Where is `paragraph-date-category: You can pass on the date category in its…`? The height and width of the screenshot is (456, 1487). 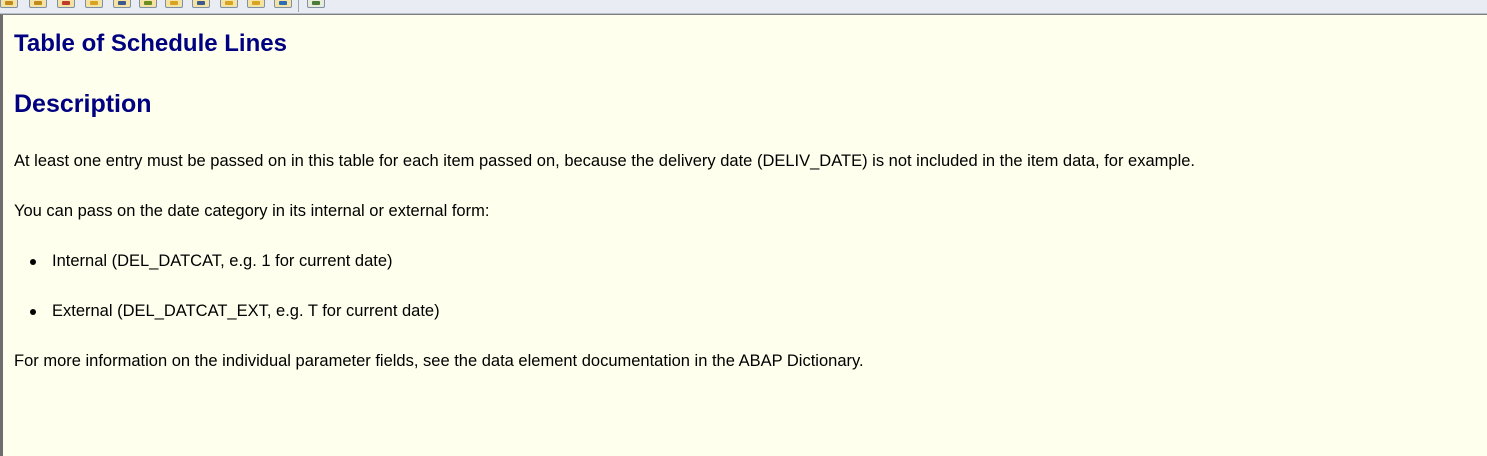 paragraph-date-category: You can pass on the date category in its… is located at coordinates (252, 211).